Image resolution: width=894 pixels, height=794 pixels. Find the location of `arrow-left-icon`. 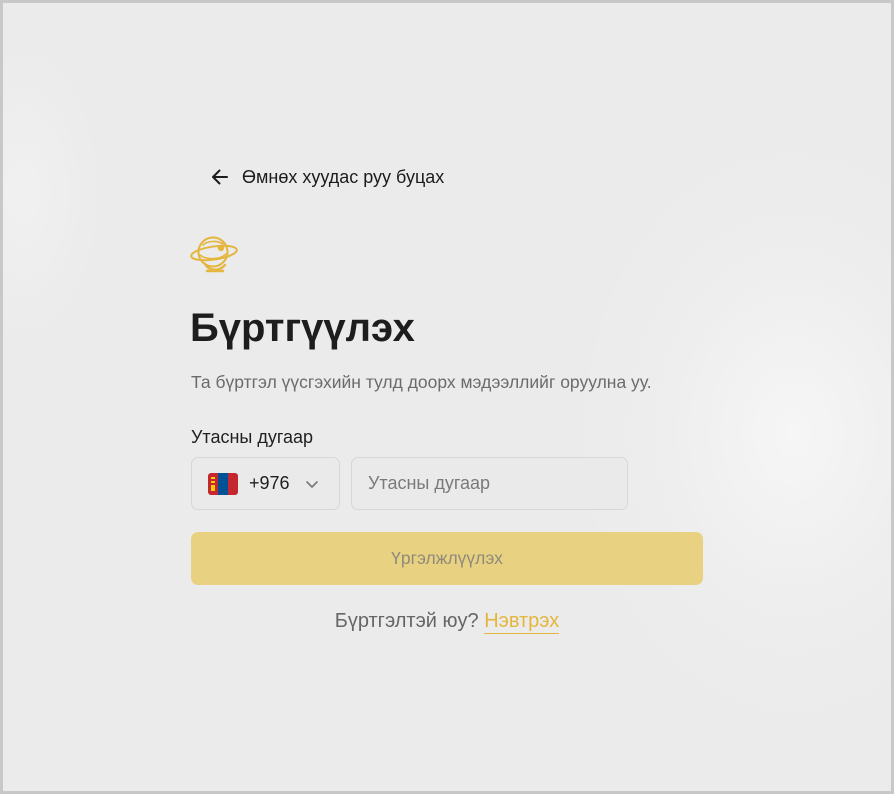

arrow-left-icon is located at coordinates (220, 177).